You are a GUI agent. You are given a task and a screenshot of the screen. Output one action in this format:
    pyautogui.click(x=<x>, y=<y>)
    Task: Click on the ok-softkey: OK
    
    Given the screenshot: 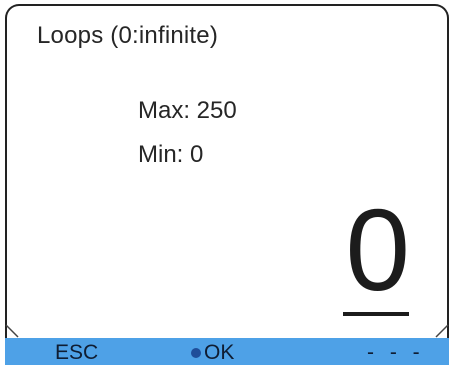 What is the action you would take?
    pyautogui.click(x=212, y=353)
    